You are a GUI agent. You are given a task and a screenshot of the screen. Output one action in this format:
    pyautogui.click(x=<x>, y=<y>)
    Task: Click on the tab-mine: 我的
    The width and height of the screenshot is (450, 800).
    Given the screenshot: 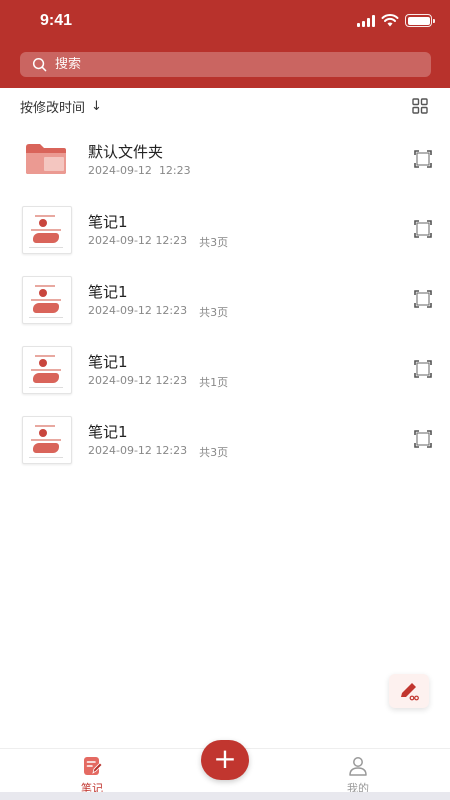 What is the action you would take?
    pyautogui.click(x=358, y=775)
    